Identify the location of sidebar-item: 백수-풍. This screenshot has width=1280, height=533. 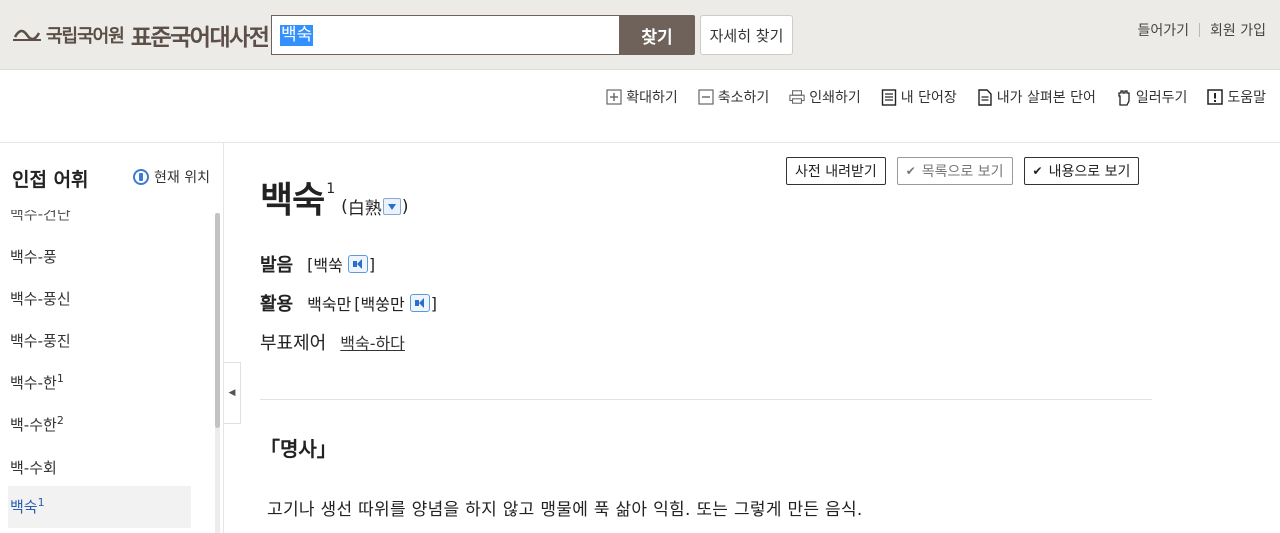
(33, 256).